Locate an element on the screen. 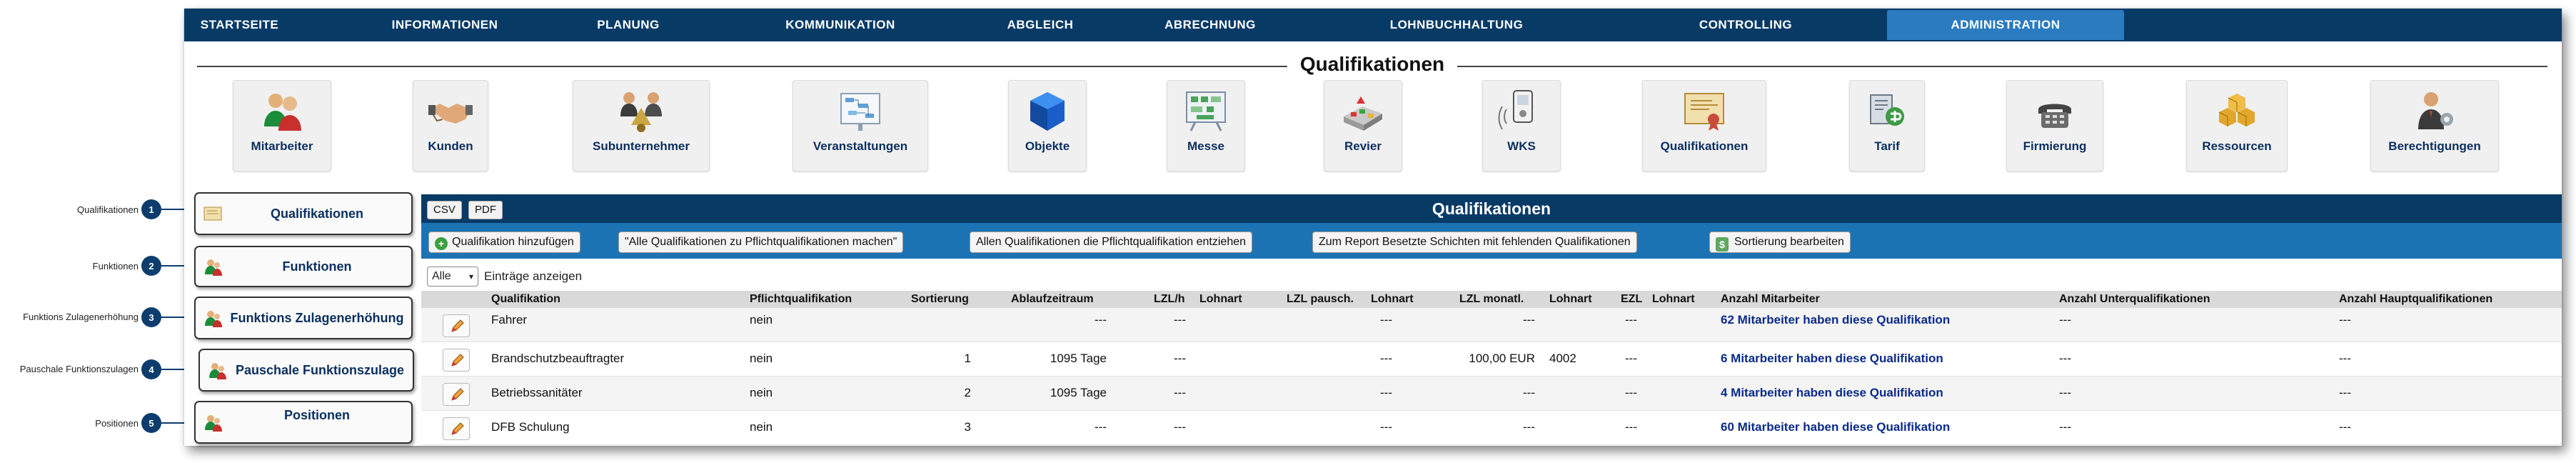 The width and height of the screenshot is (2576, 463). module-mitarbeiter: Mitarbeiter is located at coordinates (282, 125).